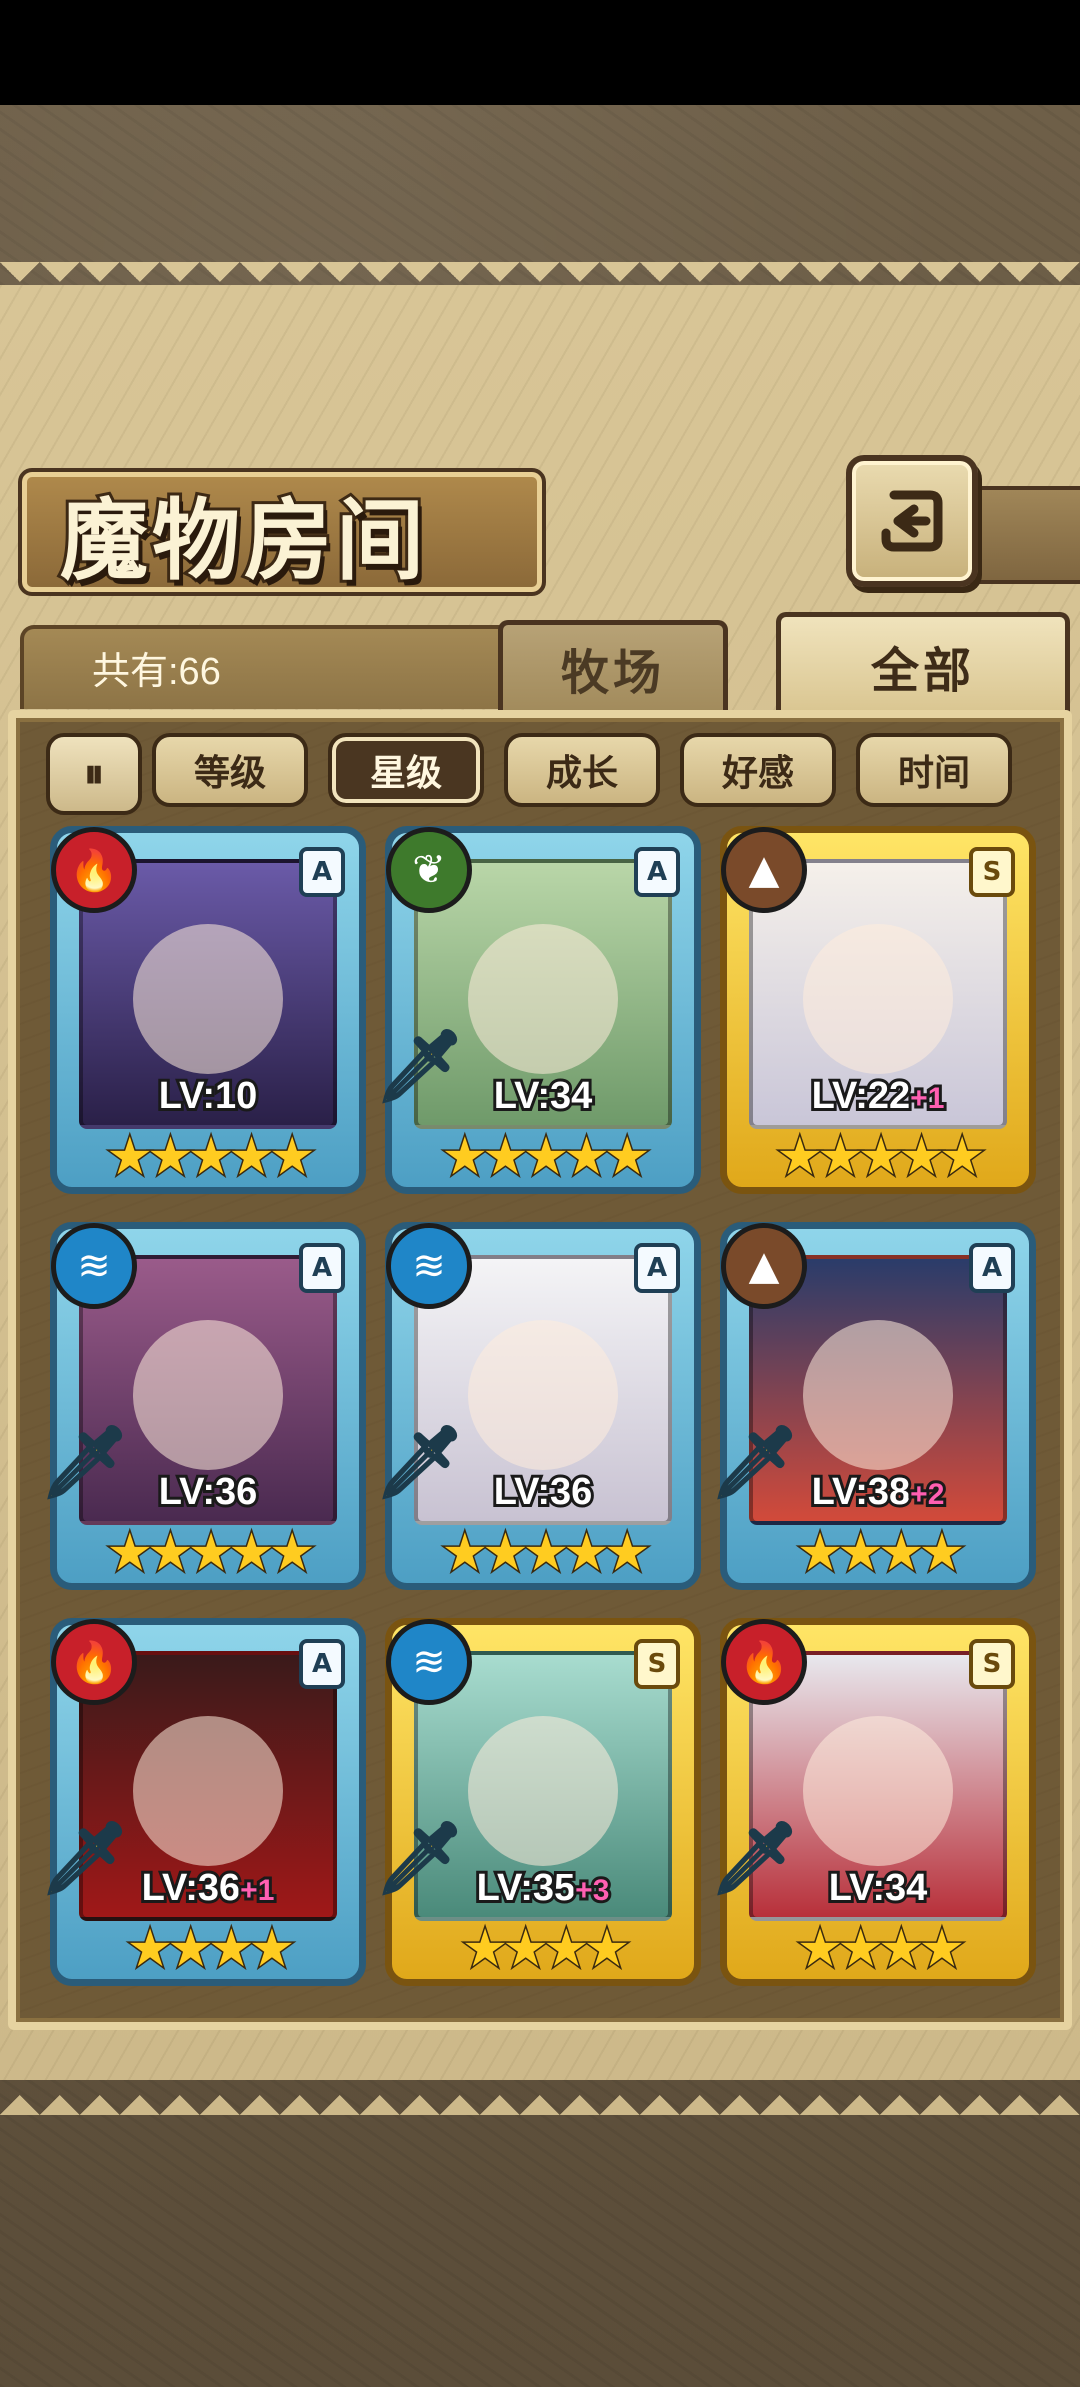 This screenshot has height=2387, width=1080. I want to click on monster-level: LV:38+2, so click(878, 1492).